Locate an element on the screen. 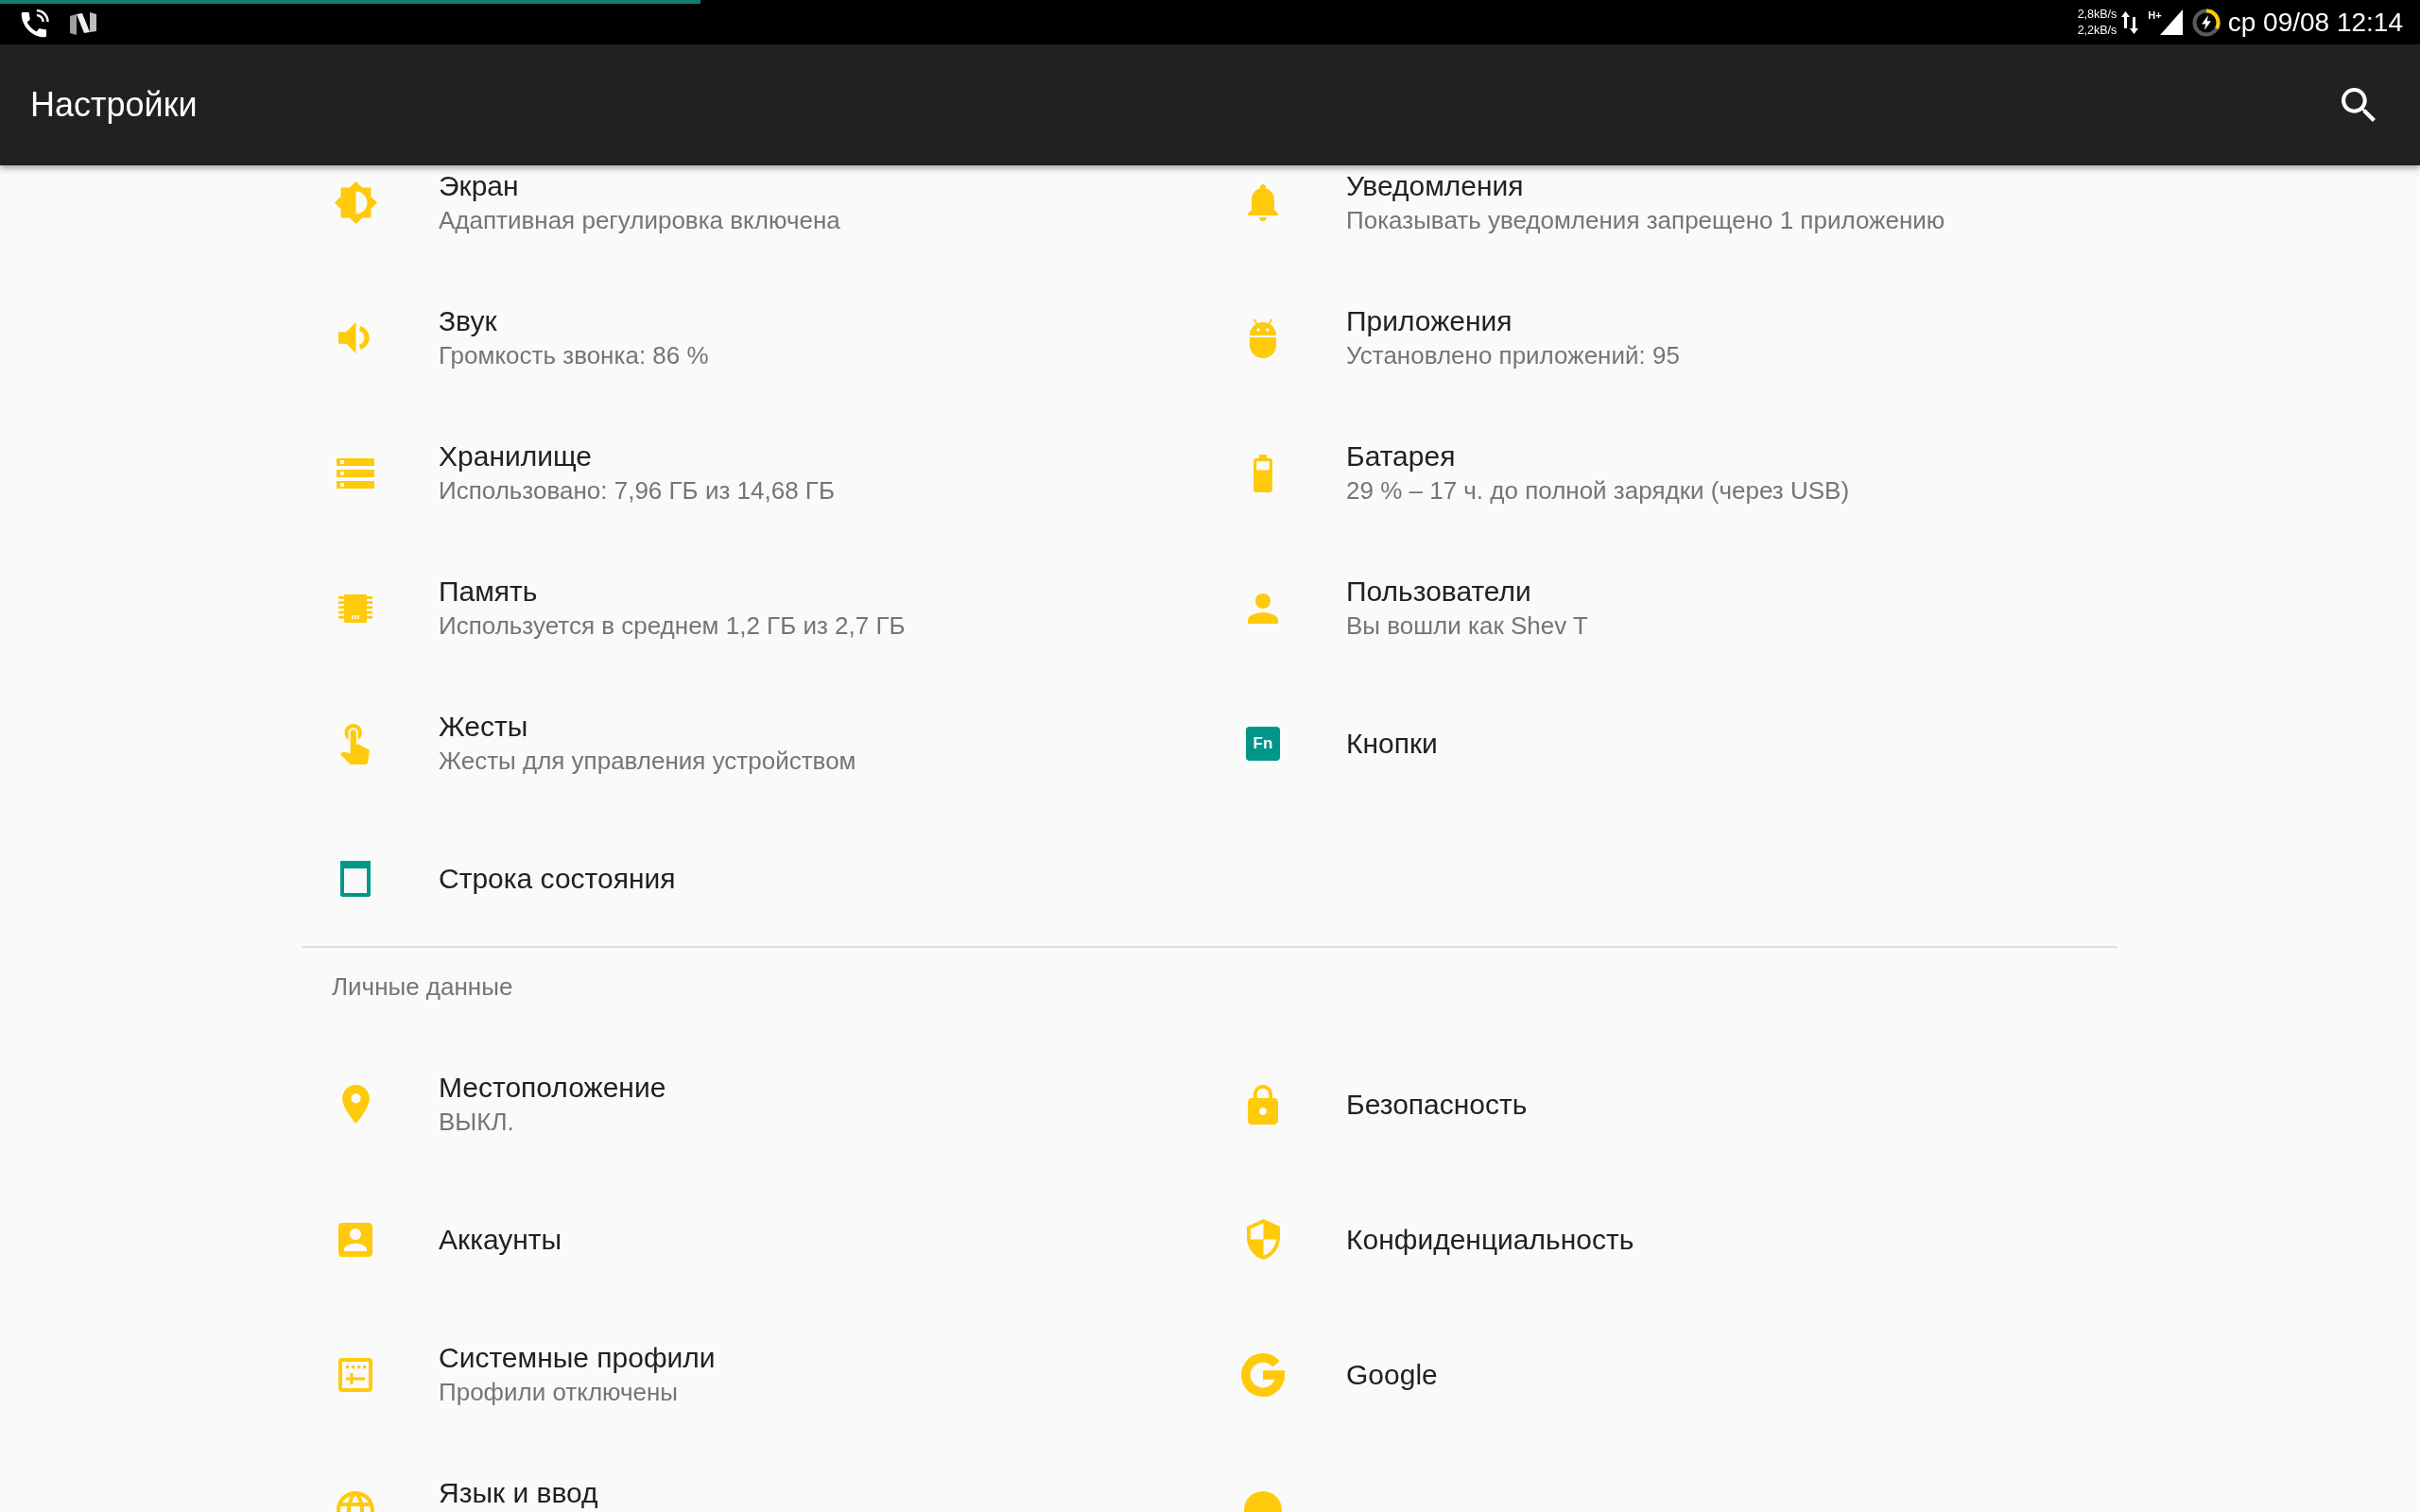  bell-icon is located at coordinates (1263, 202).